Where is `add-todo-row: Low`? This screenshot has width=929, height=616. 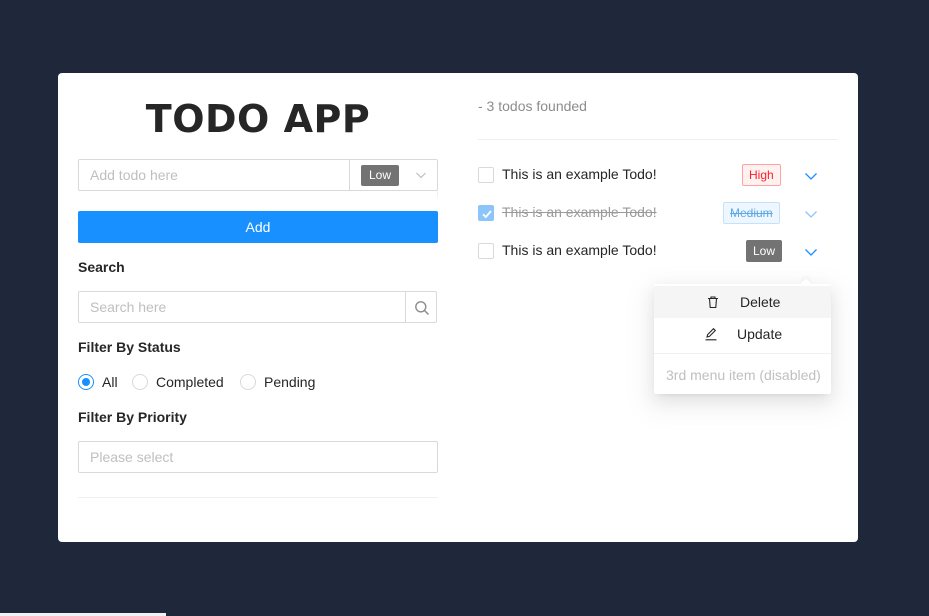
add-todo-row: Low is located at coordinates (258, 178).